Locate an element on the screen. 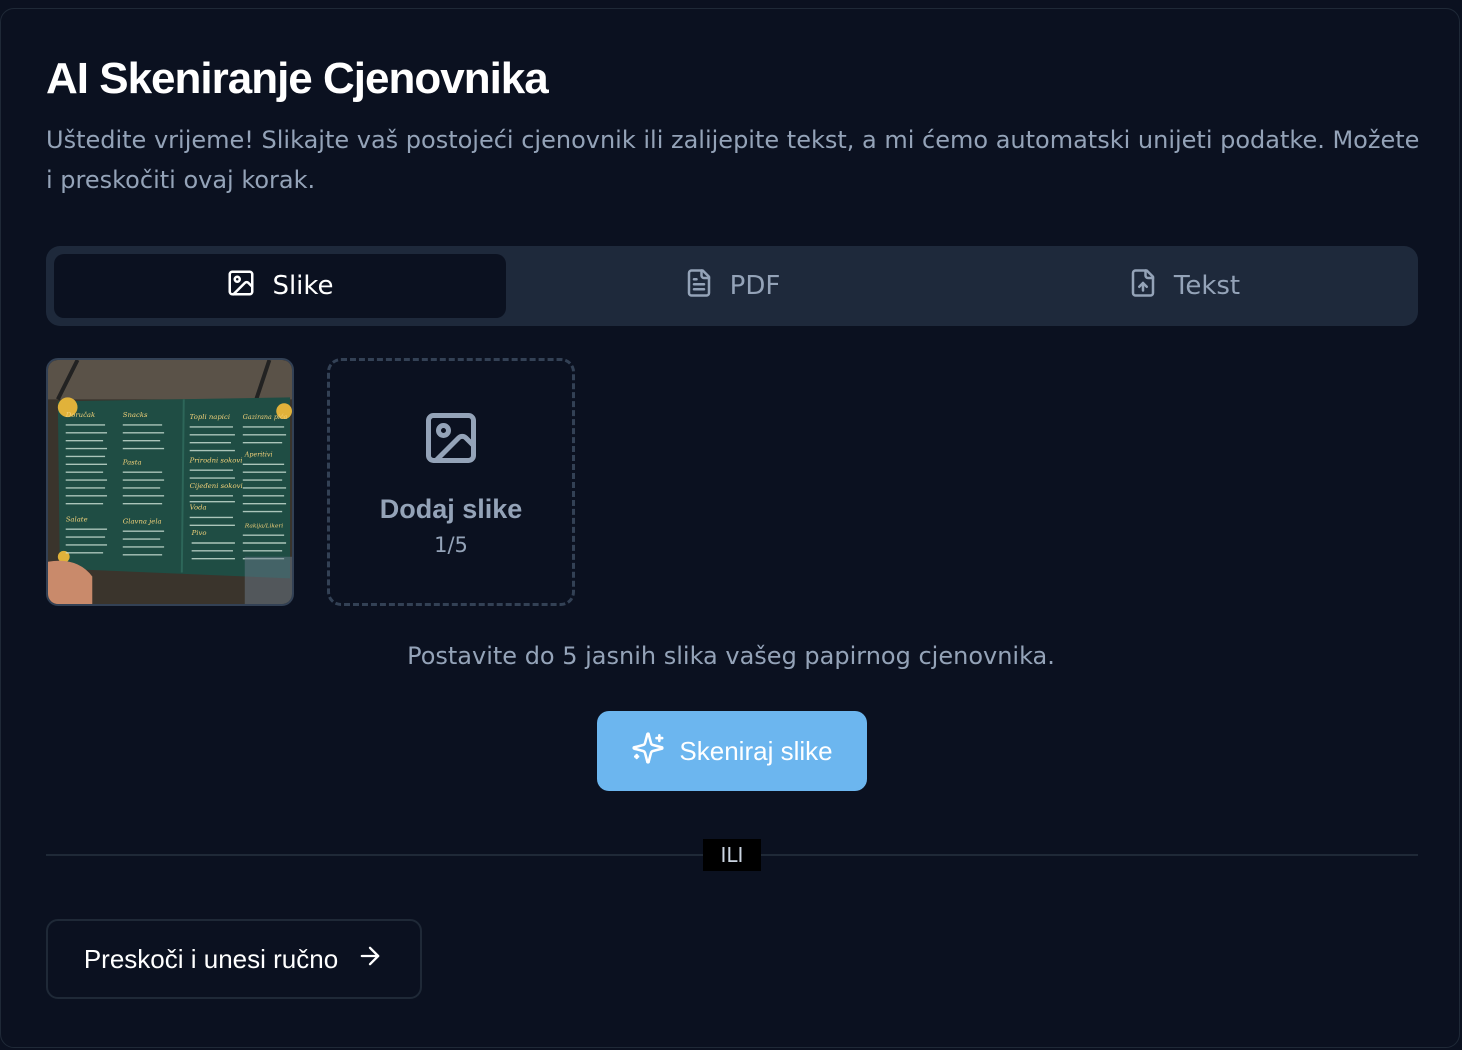 The width and height of the screenshot is (1462, 1050). skip-label: Preskoči i unesi ručno is located at coordinates (211, 958).